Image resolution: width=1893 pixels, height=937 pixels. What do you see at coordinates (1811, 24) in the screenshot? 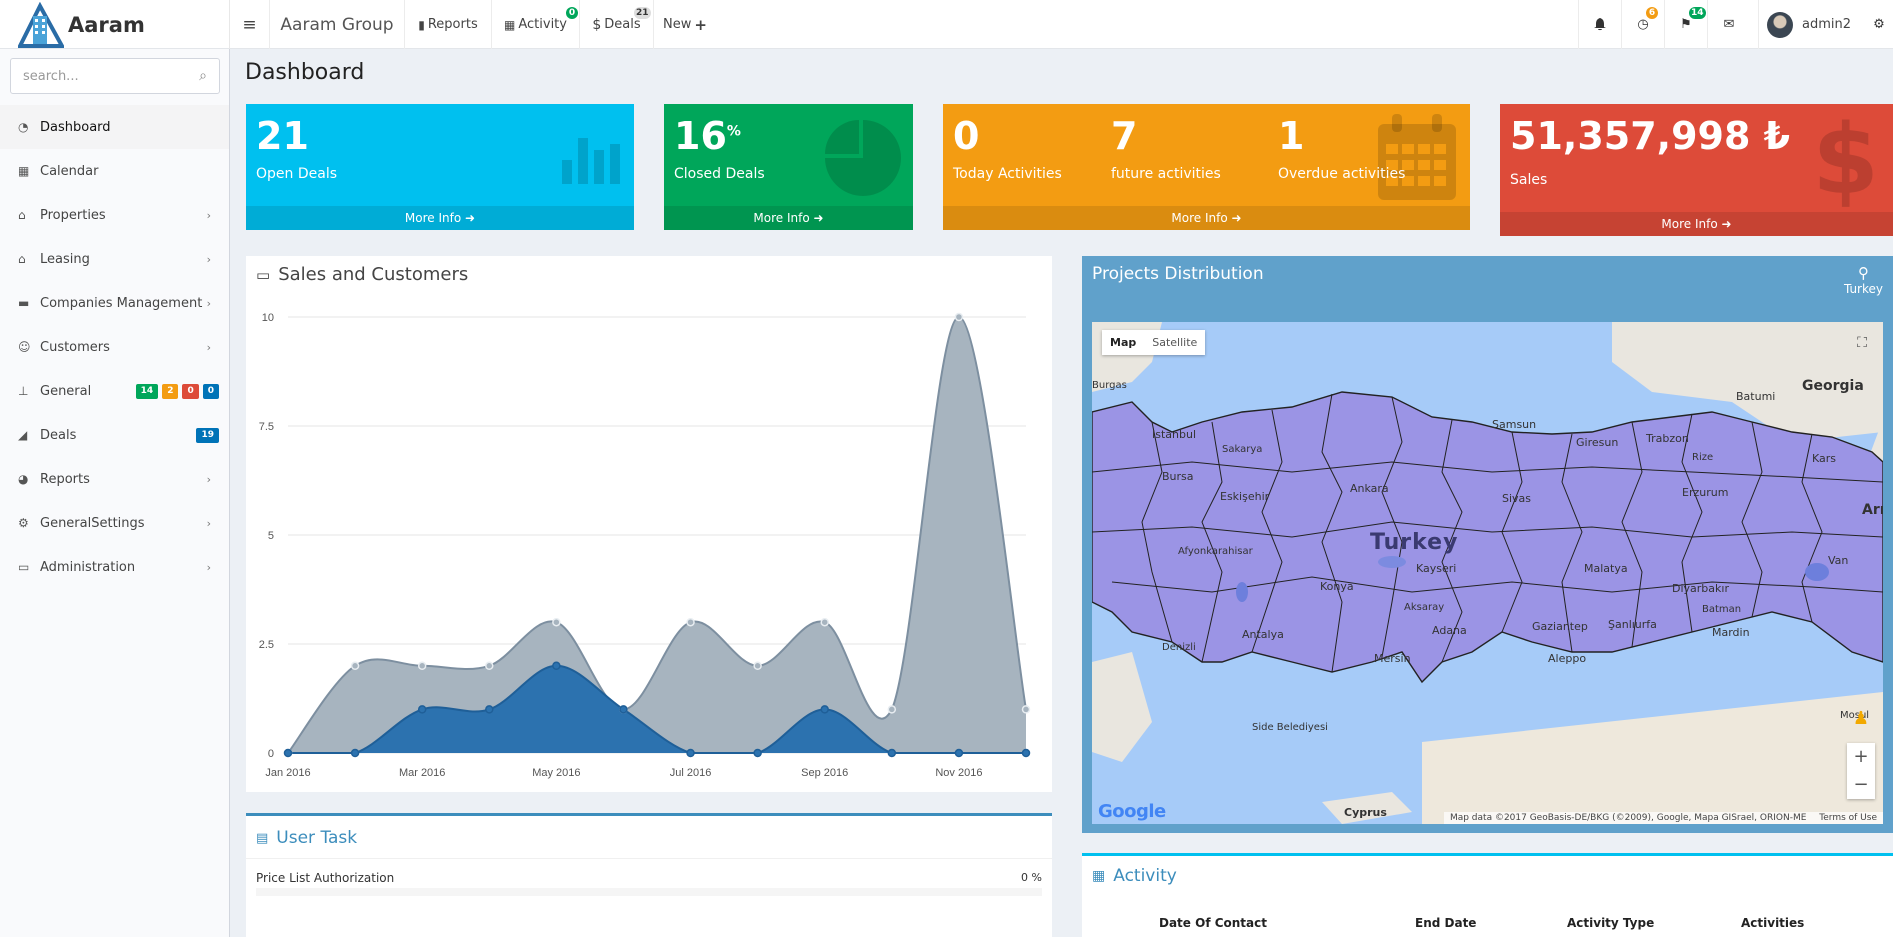
I see `user-menu: admin2` at bounding box center [1811, 24].